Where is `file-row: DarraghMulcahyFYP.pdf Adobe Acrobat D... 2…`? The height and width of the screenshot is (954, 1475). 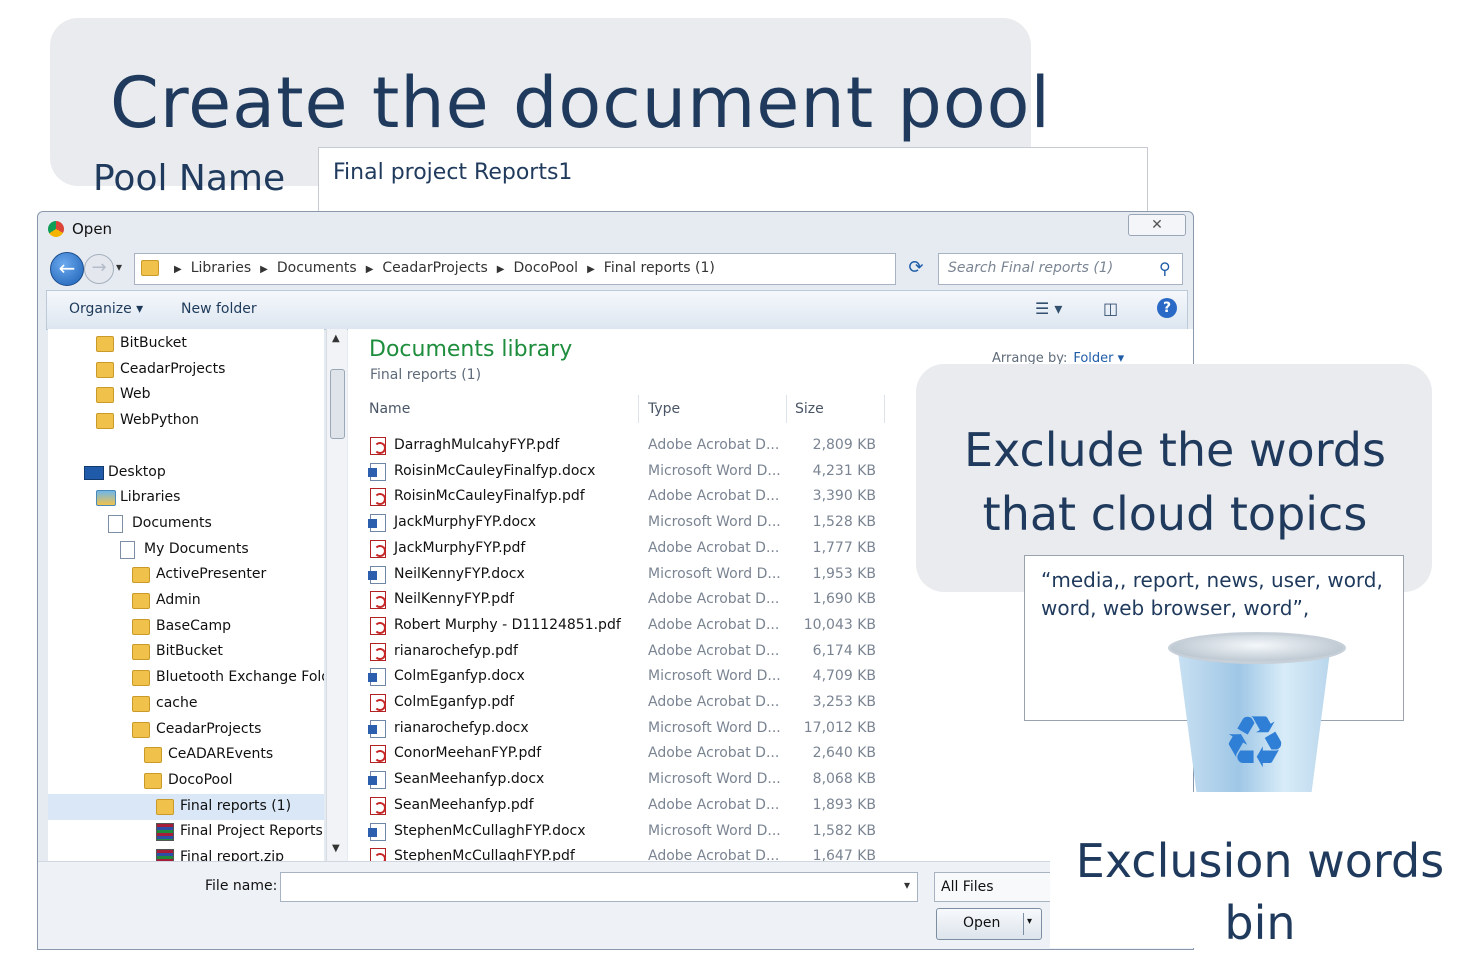
file-row: DarraghMulcahyFYP.pdf Adobe Acrobat D... 2… is located at coordinates (628, 446).